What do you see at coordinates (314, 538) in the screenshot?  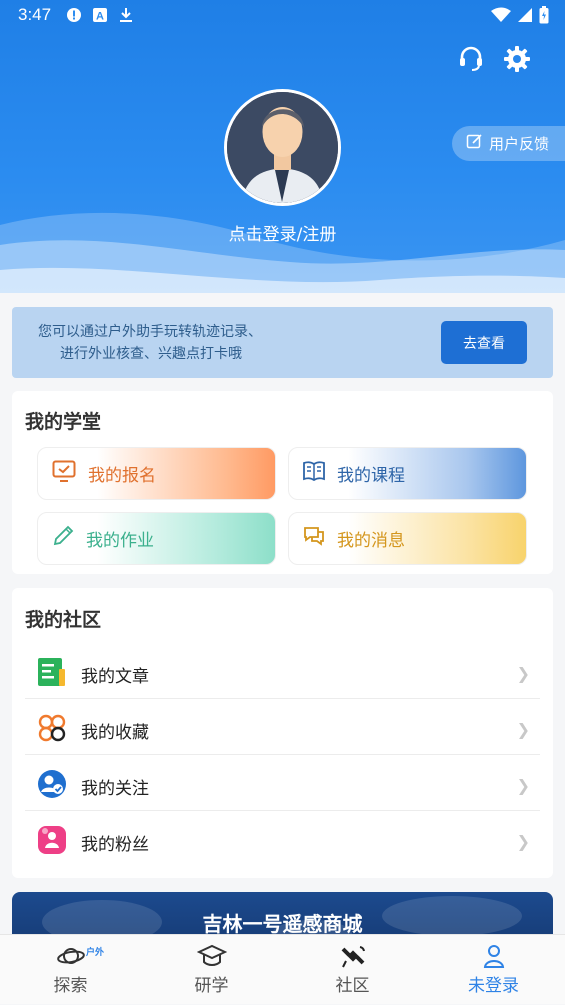 I see `chat-bubbles-icon` at bounding box center [314, 538].